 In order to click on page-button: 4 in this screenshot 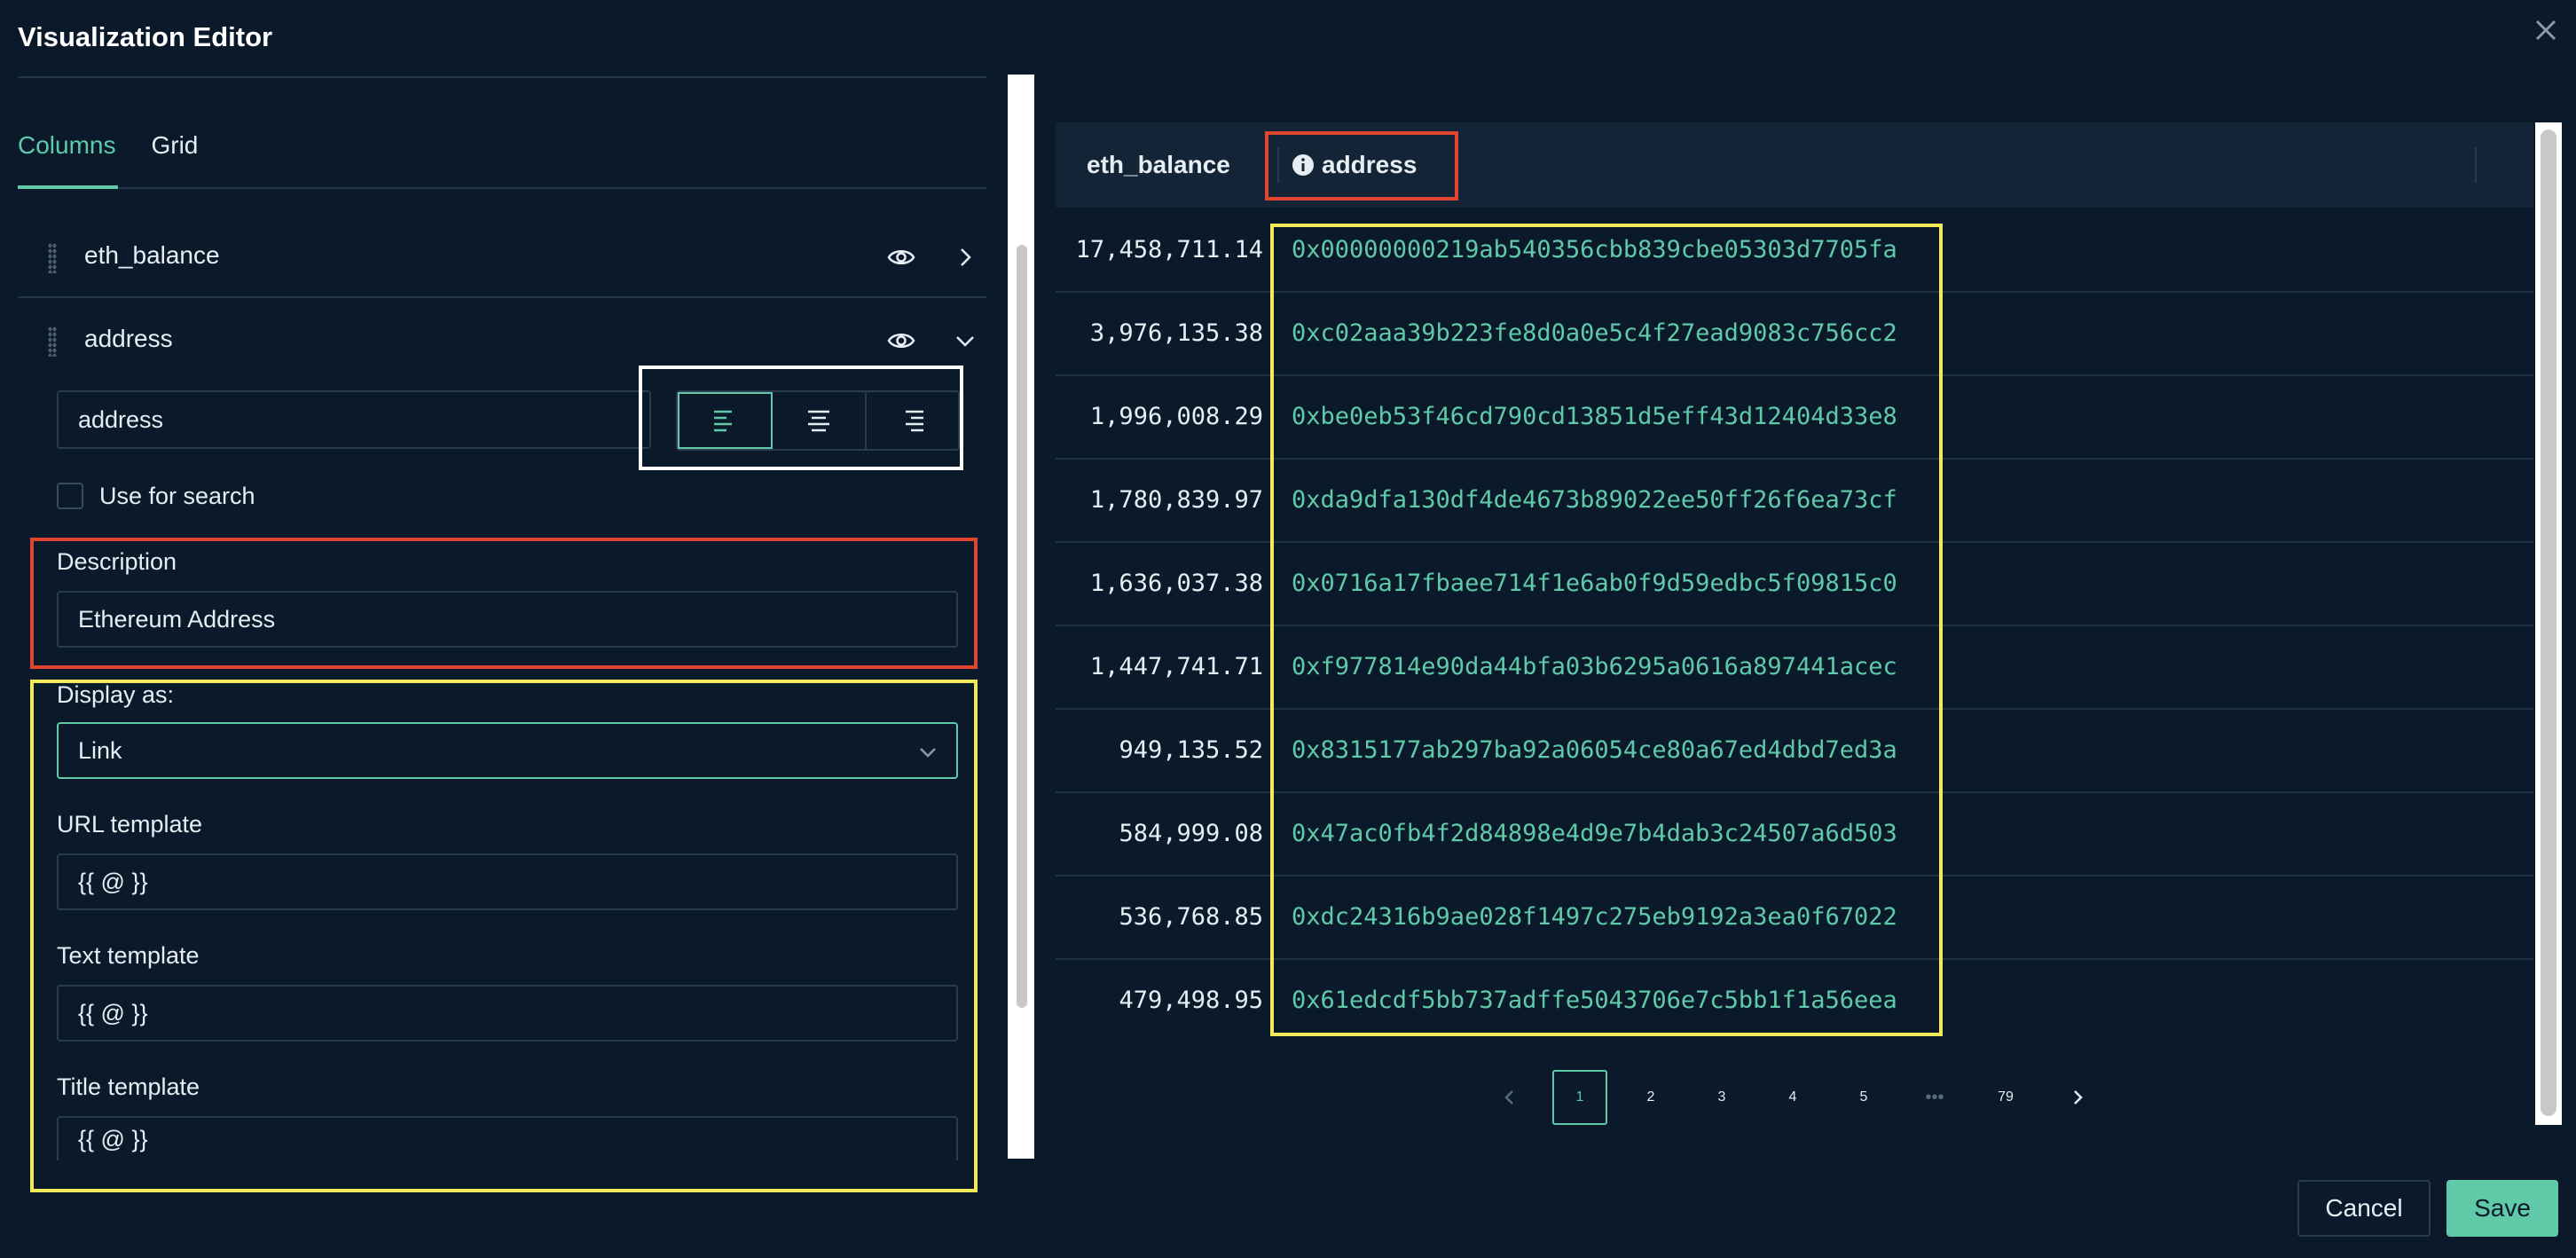, I will do `click(1792, 1097)`.